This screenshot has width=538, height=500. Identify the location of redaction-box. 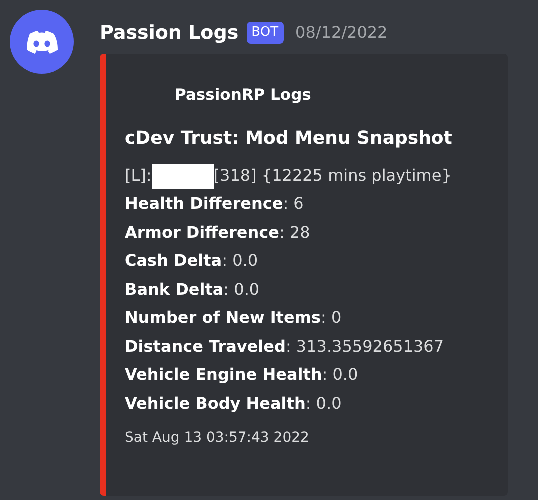
(183, 176).